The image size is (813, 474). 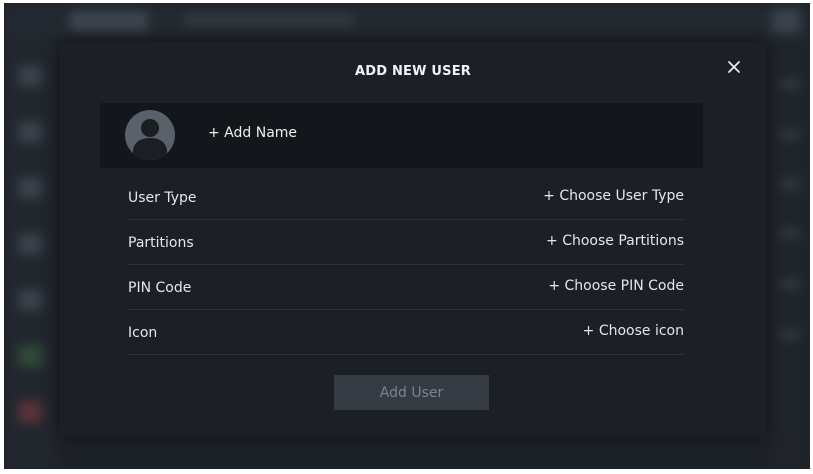 I want to click on choose-user-type-link: + Choose User Type, so click(x=613, y=196).